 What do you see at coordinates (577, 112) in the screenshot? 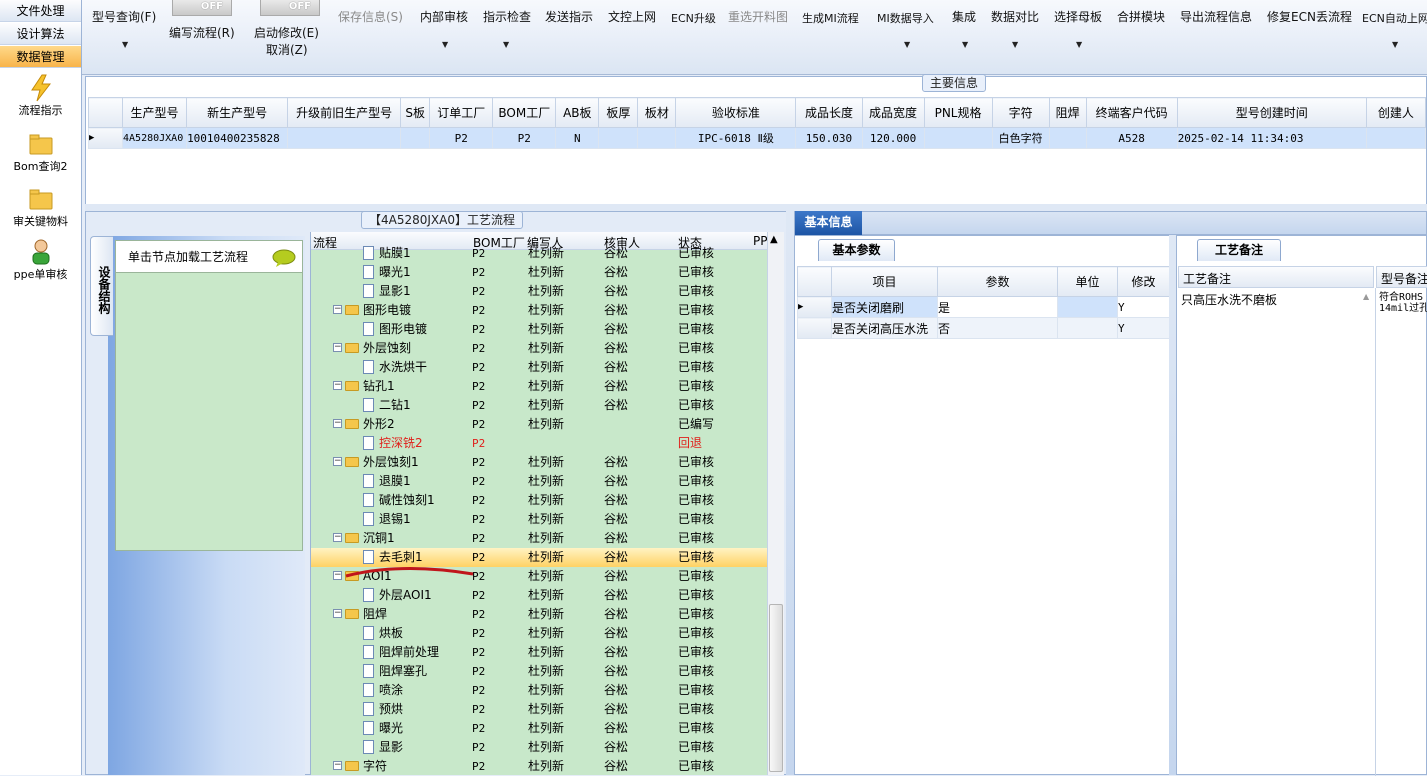
I see `column-header: AB板` at bounding box center [577, 112].